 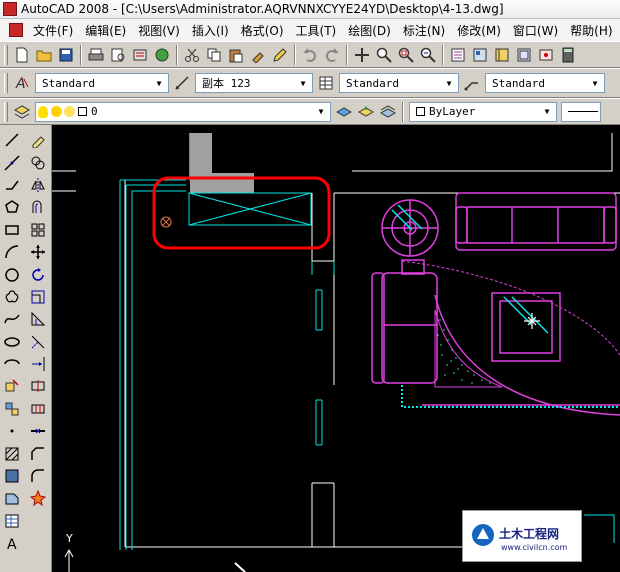 I want to click on layer-previous-icon, so click(x=366, y=112).